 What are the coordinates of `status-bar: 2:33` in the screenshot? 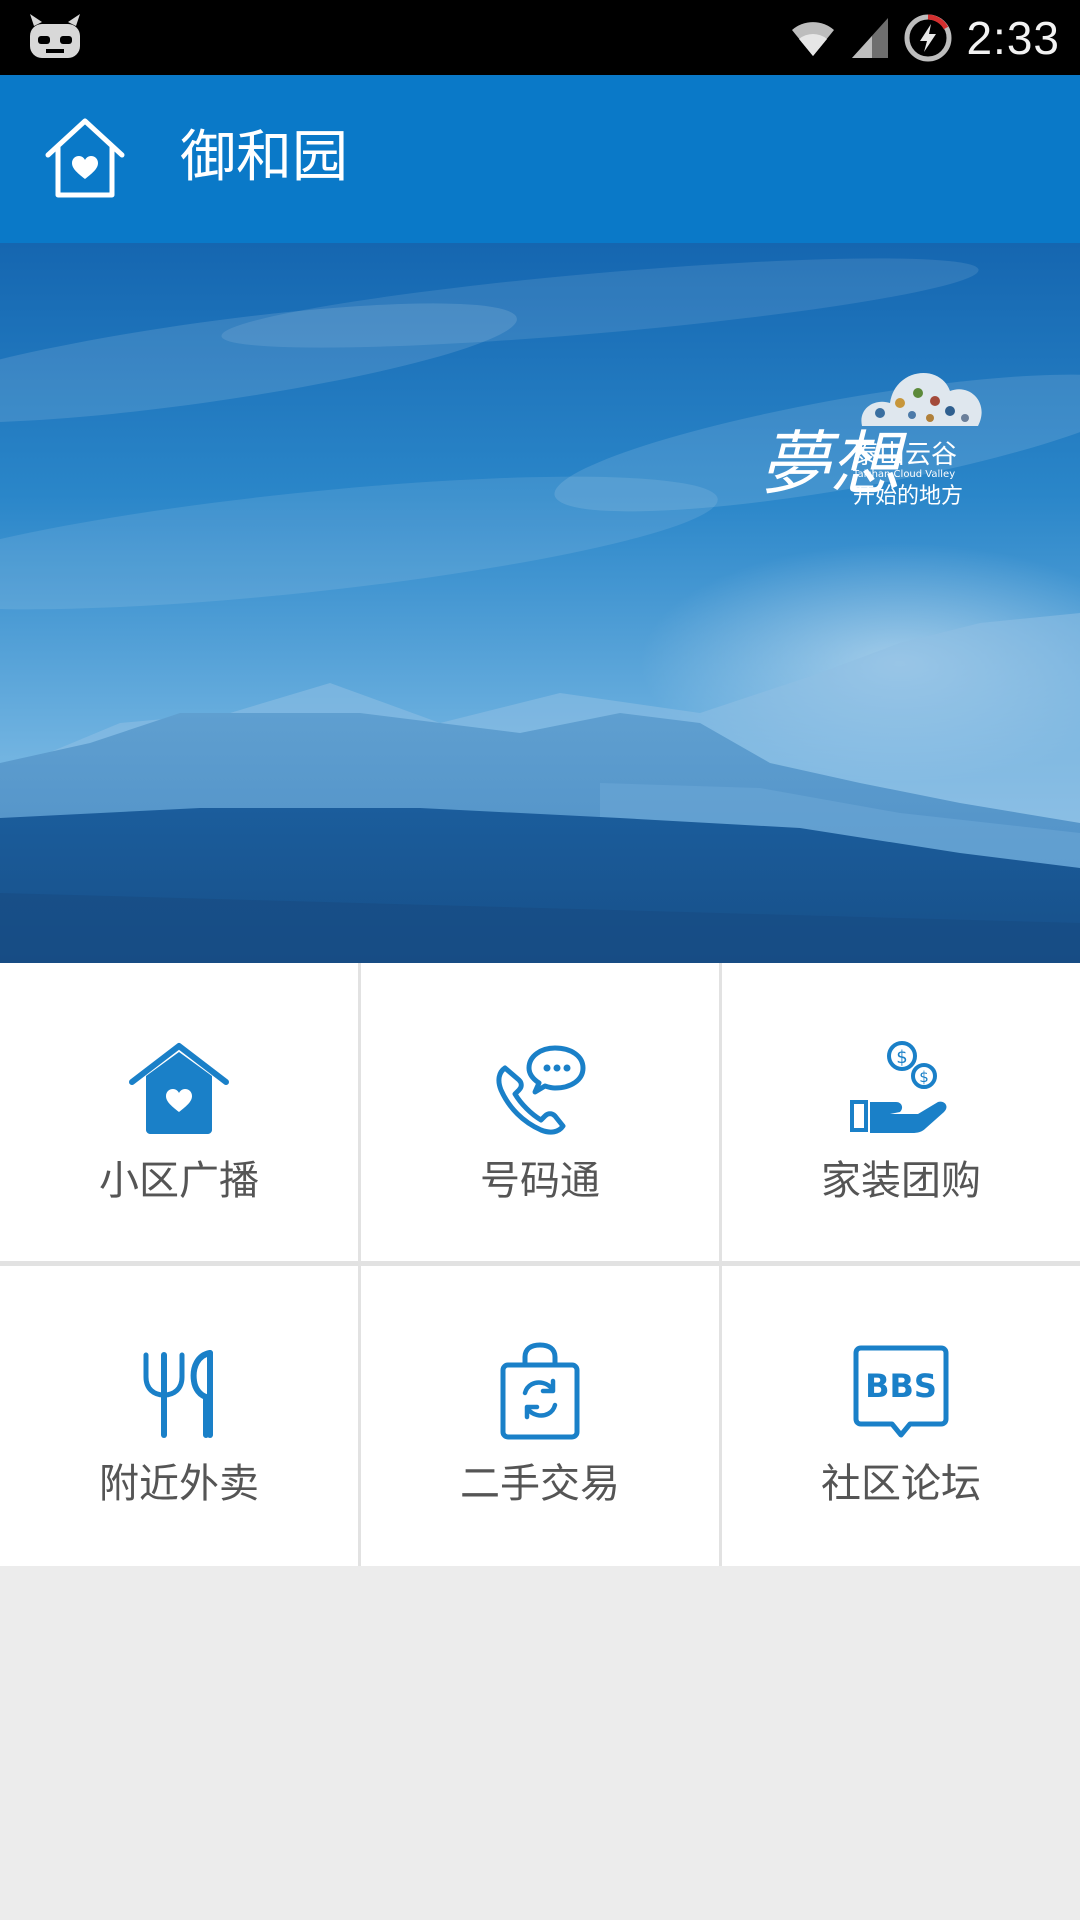 It's located at (540, 37).